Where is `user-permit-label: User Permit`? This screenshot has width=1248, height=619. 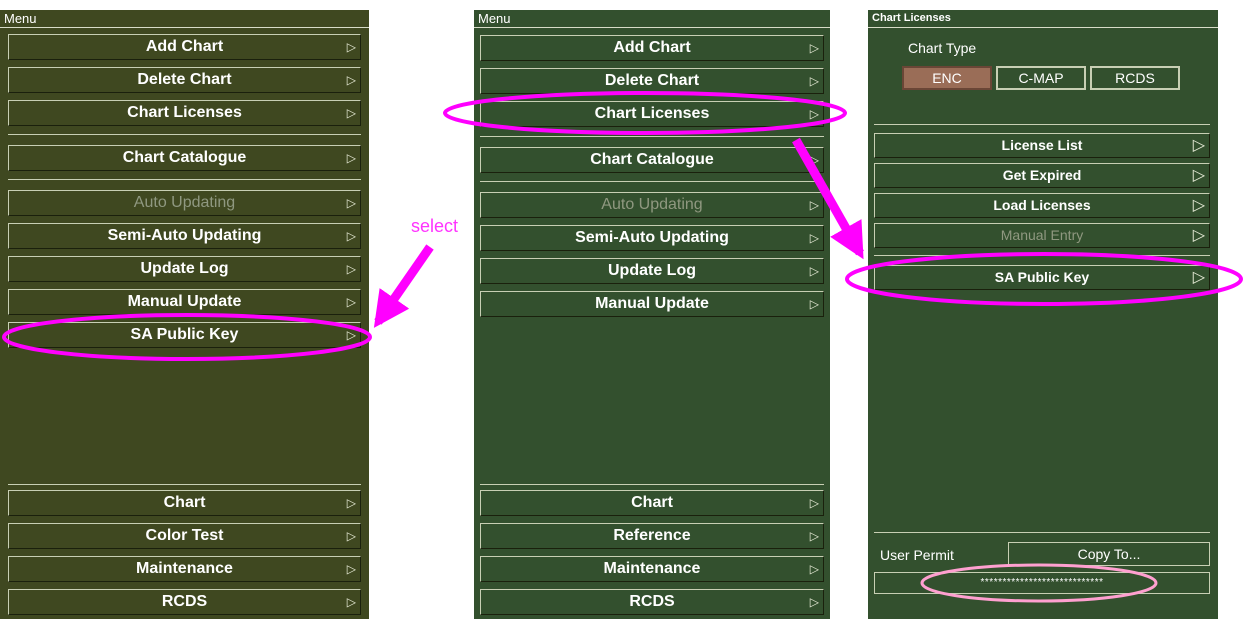
user-permit-label: User Permit is located at coordinates (917, 555).